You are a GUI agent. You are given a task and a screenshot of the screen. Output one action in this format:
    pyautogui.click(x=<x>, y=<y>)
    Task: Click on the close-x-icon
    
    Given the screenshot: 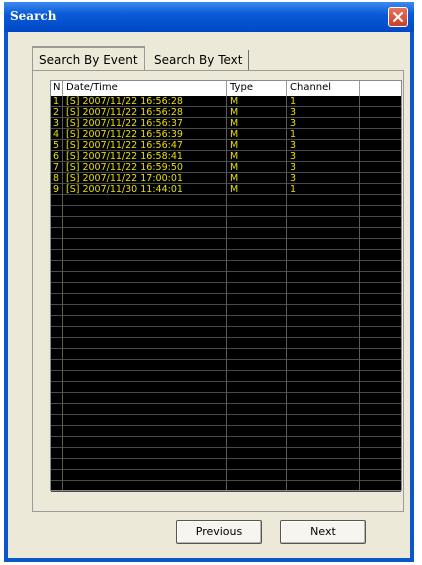 What is the action you would take?
    pyautogui.click(x=398, y=17)
    